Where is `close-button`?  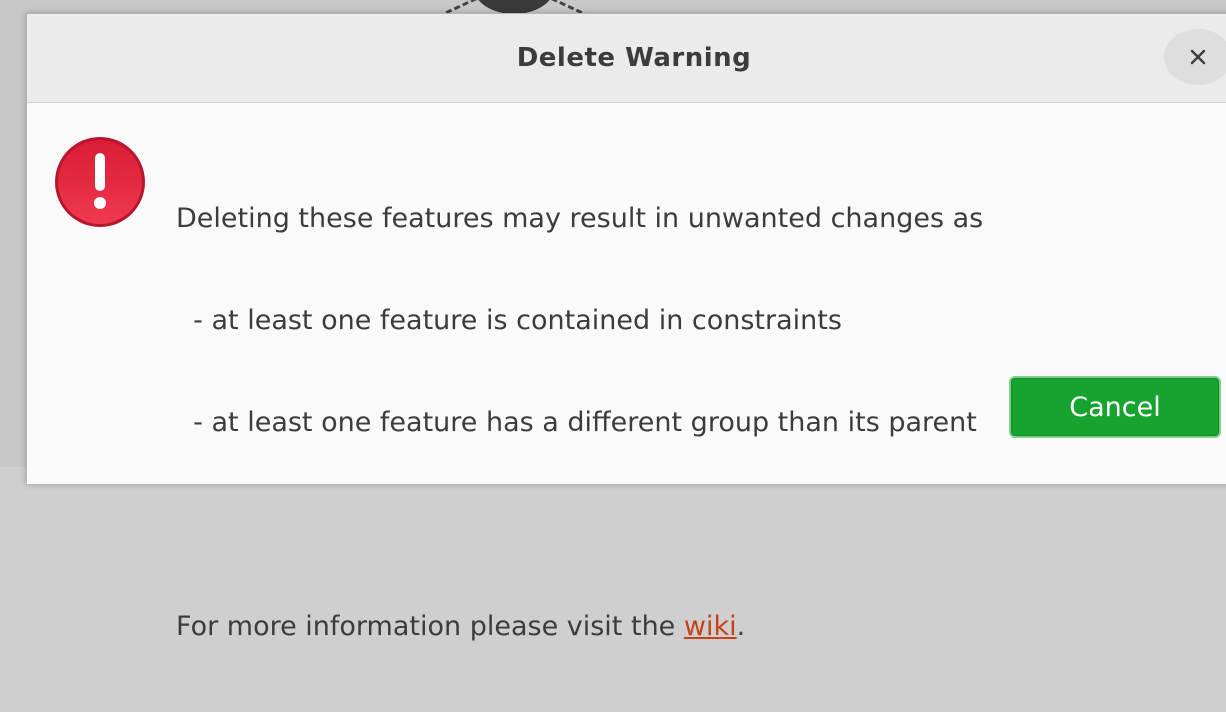
close-button is located at coordinates (1195, 57).